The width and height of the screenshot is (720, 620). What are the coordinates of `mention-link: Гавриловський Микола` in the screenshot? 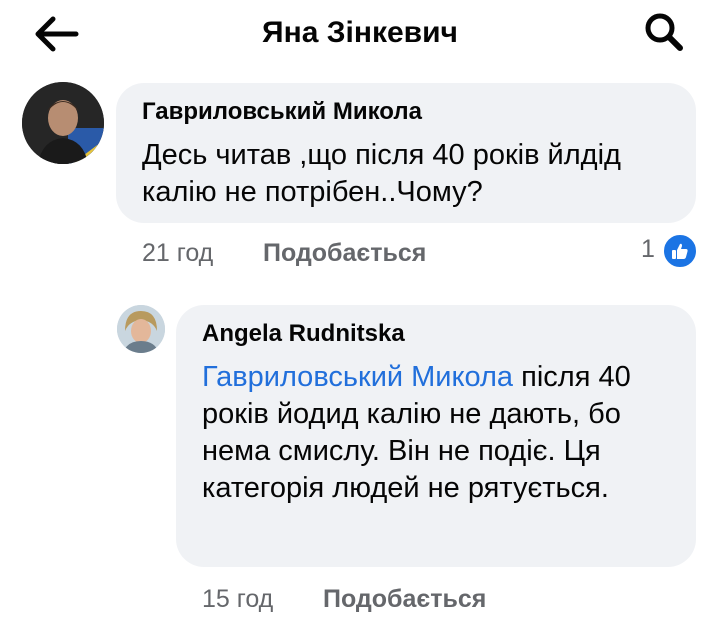 It's located at (357, 377).